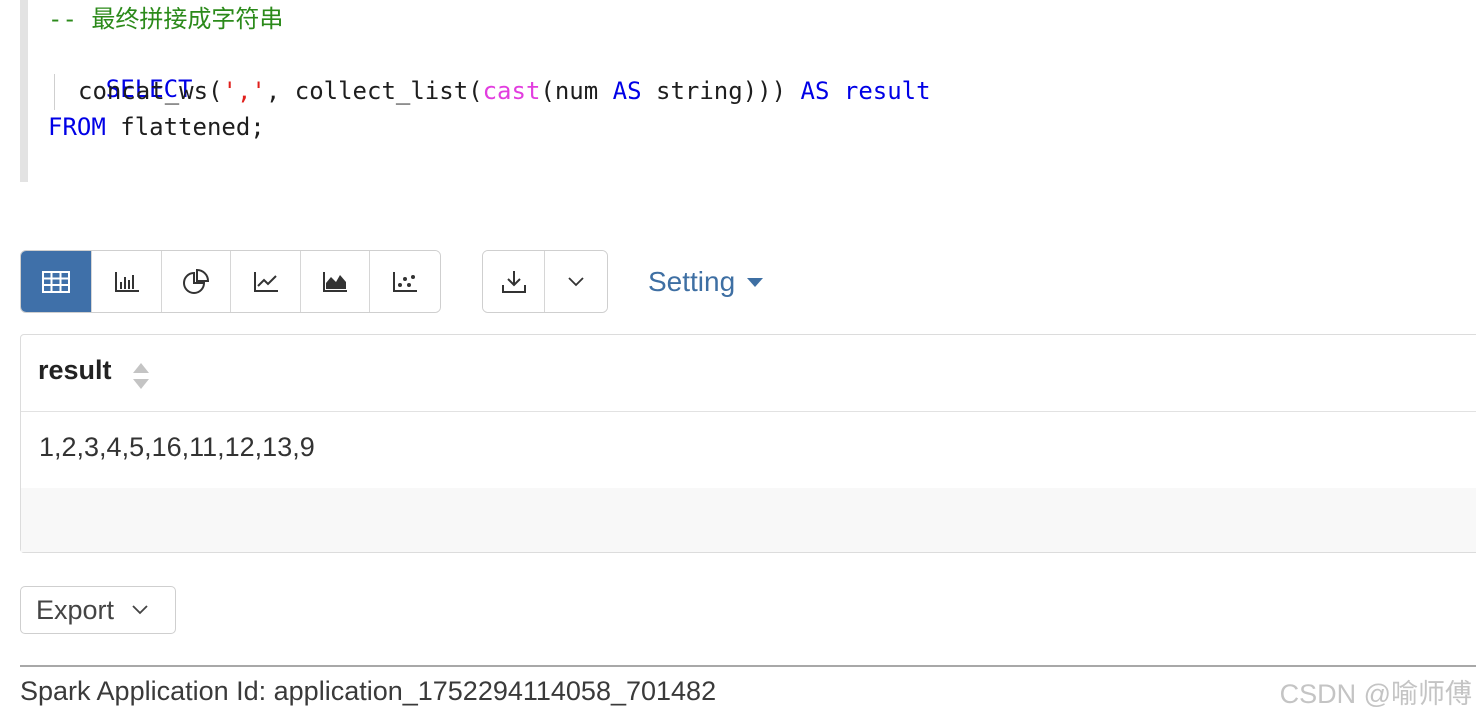 The height and width of the screenshot is (712, 1476). What do you see at coordinates (185, 127) in the screenshot?
I see `code-token: flattened;` at bounding box center [185, 127].